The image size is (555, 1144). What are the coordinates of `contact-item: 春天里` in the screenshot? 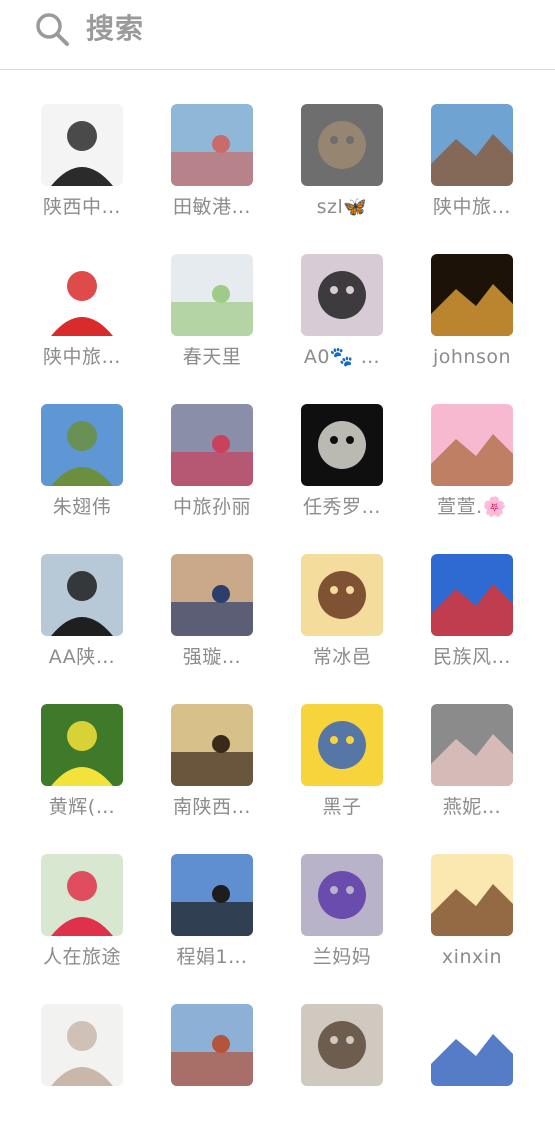 It's located at (231, 324).